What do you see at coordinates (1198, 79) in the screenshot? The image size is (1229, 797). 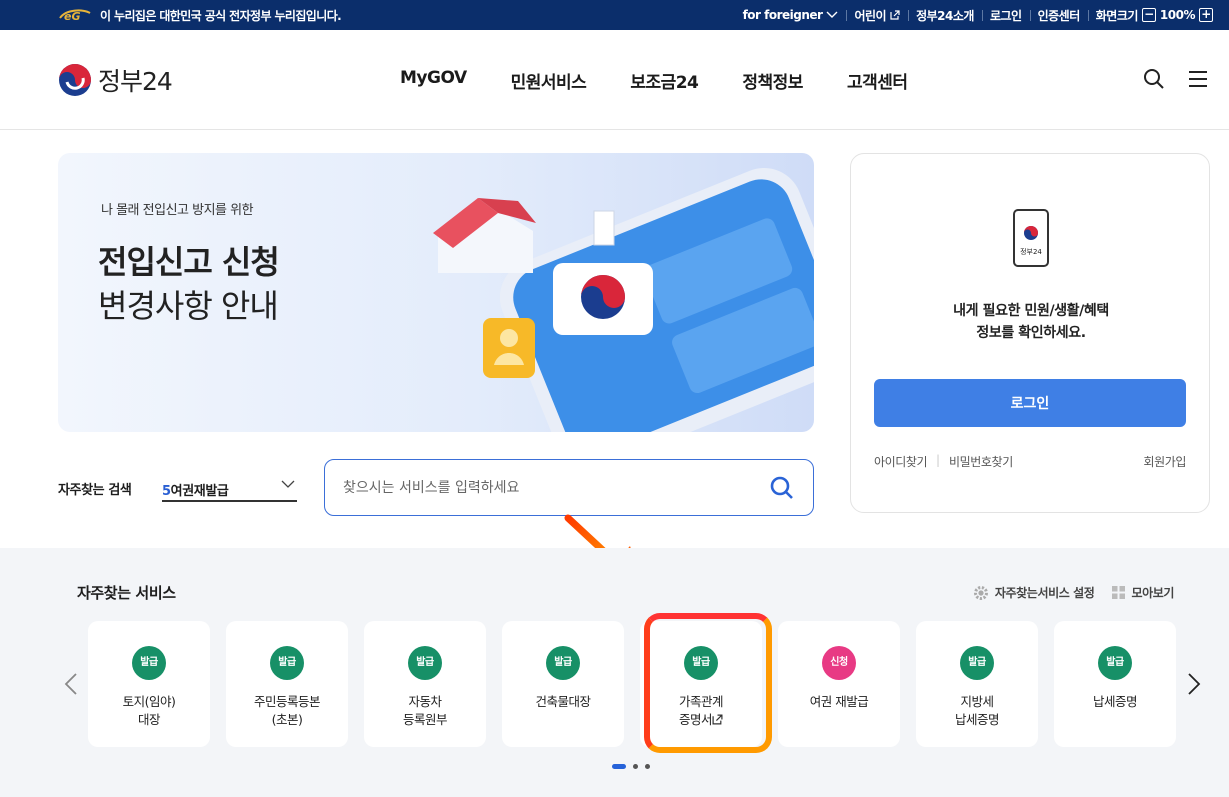 I see `hamburger-menu-icon` at bounding box center [1198, 79].